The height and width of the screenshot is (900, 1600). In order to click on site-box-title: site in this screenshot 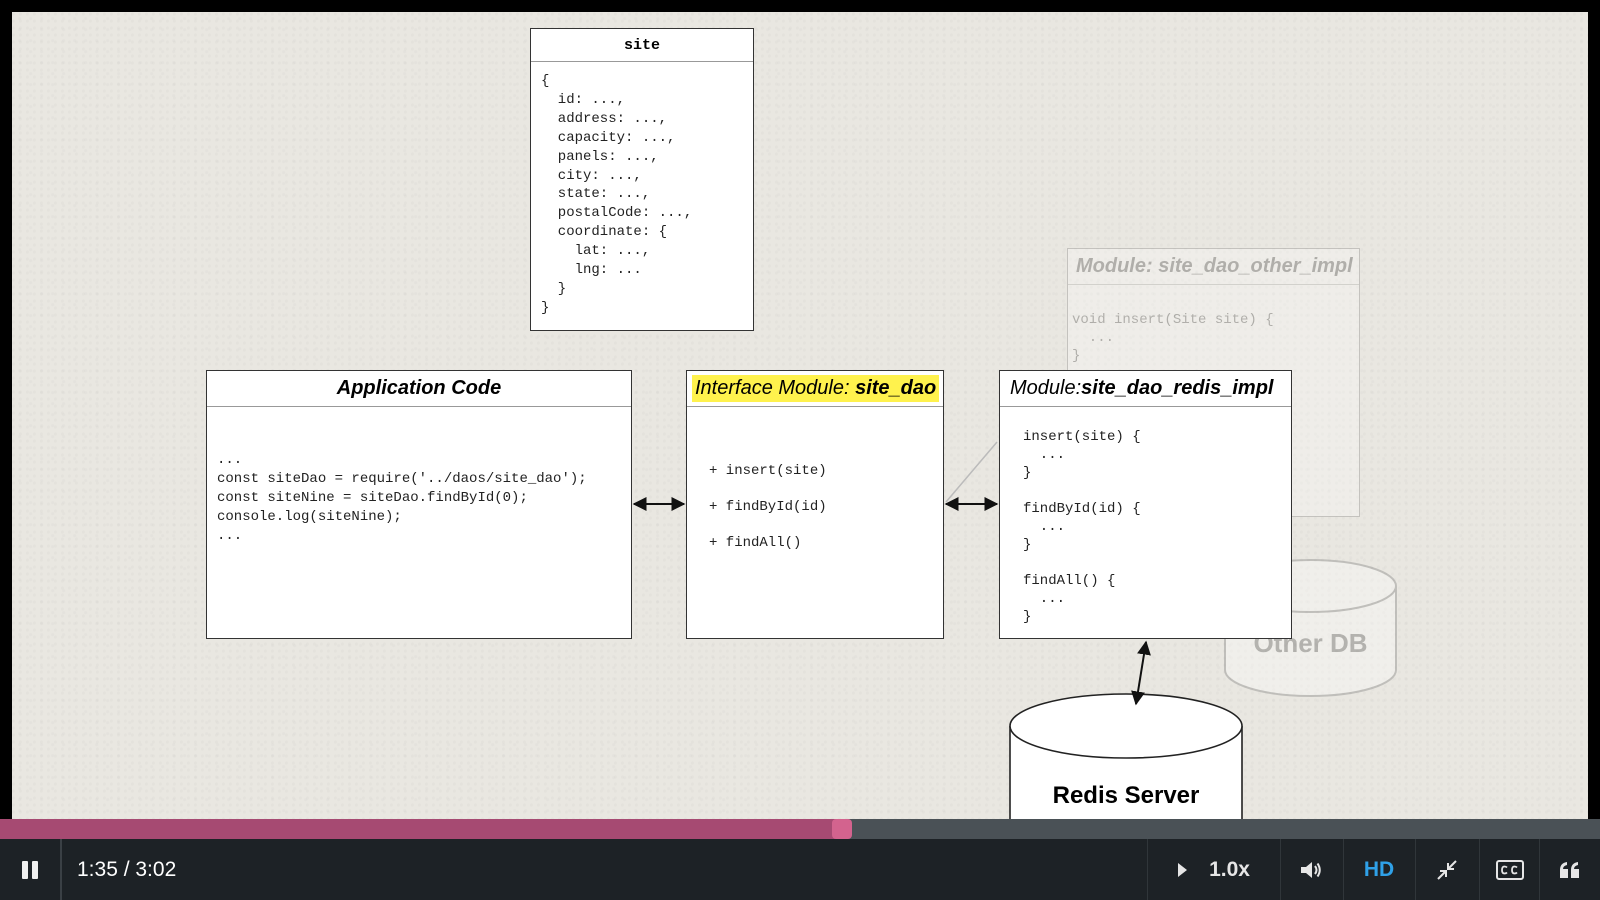, I will do `click(642, 45)`.